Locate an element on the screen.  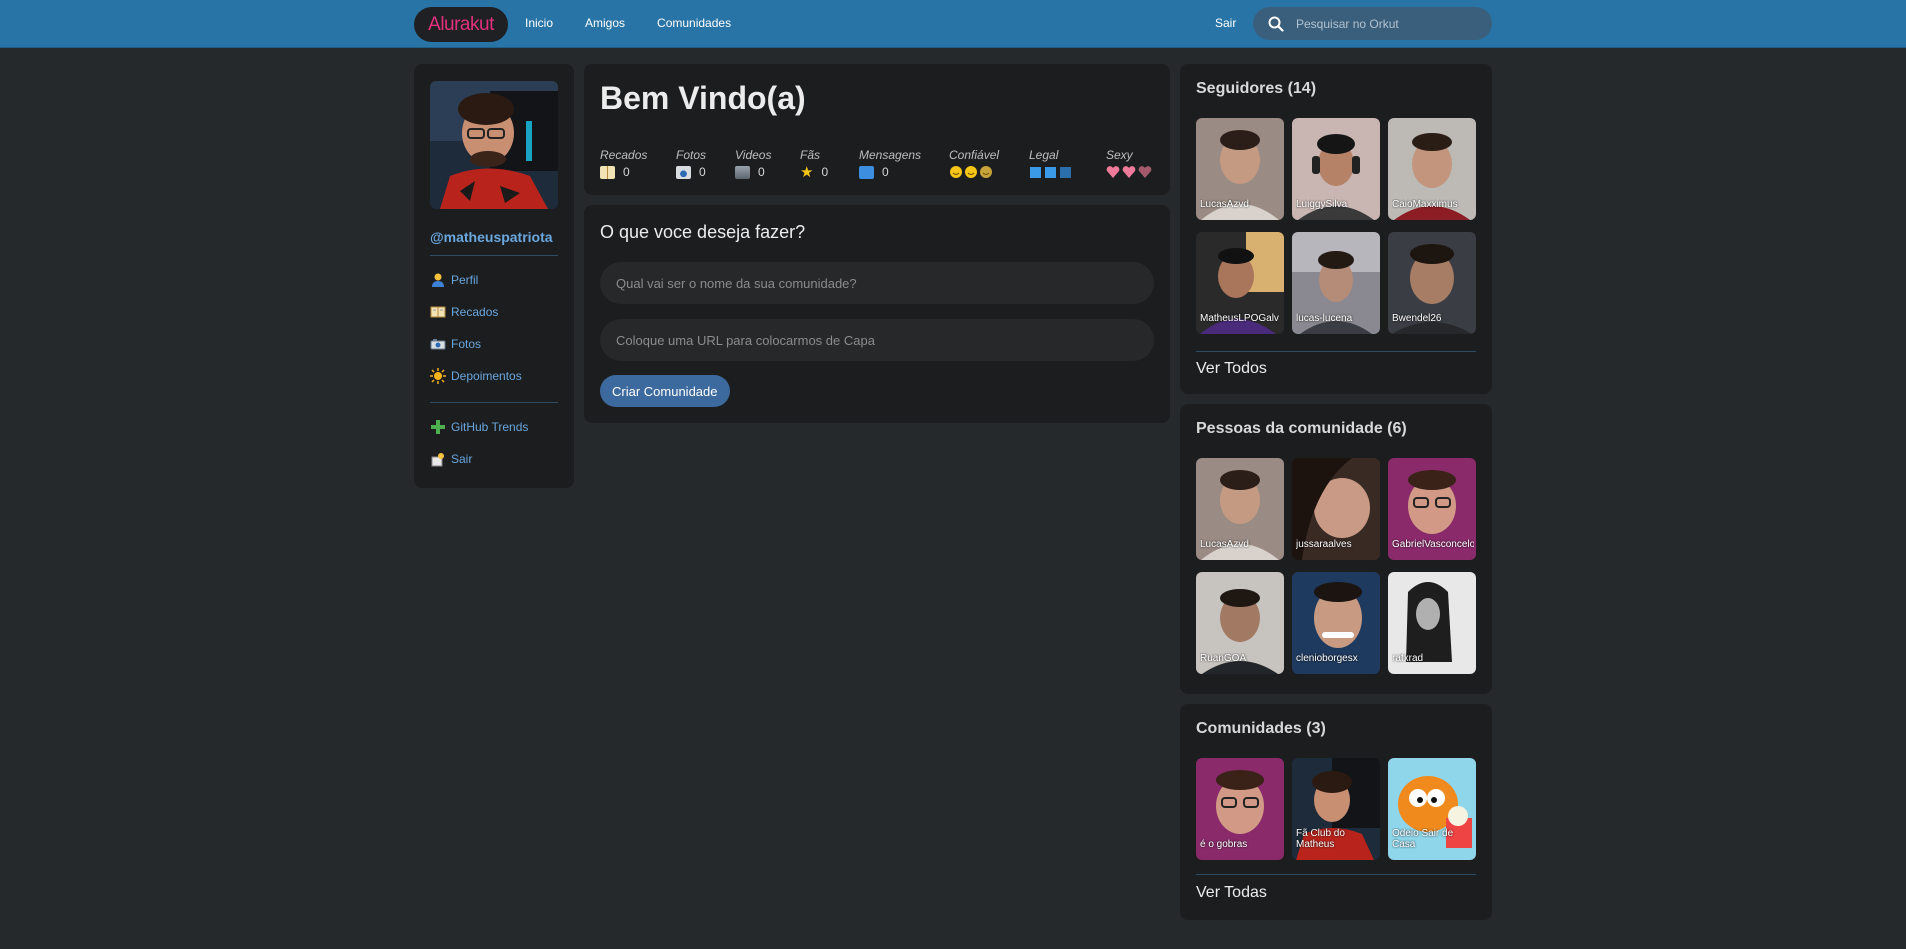
community-card: é o gobras is located at coordinates (1240, 809).